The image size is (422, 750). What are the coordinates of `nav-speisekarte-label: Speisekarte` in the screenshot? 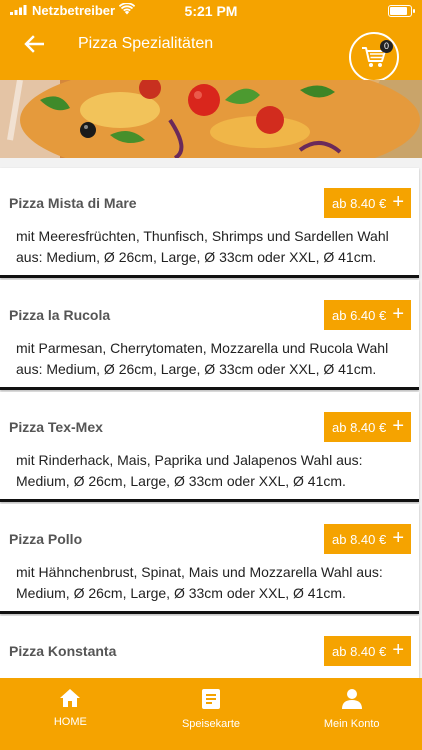 It's located at (211, 724).